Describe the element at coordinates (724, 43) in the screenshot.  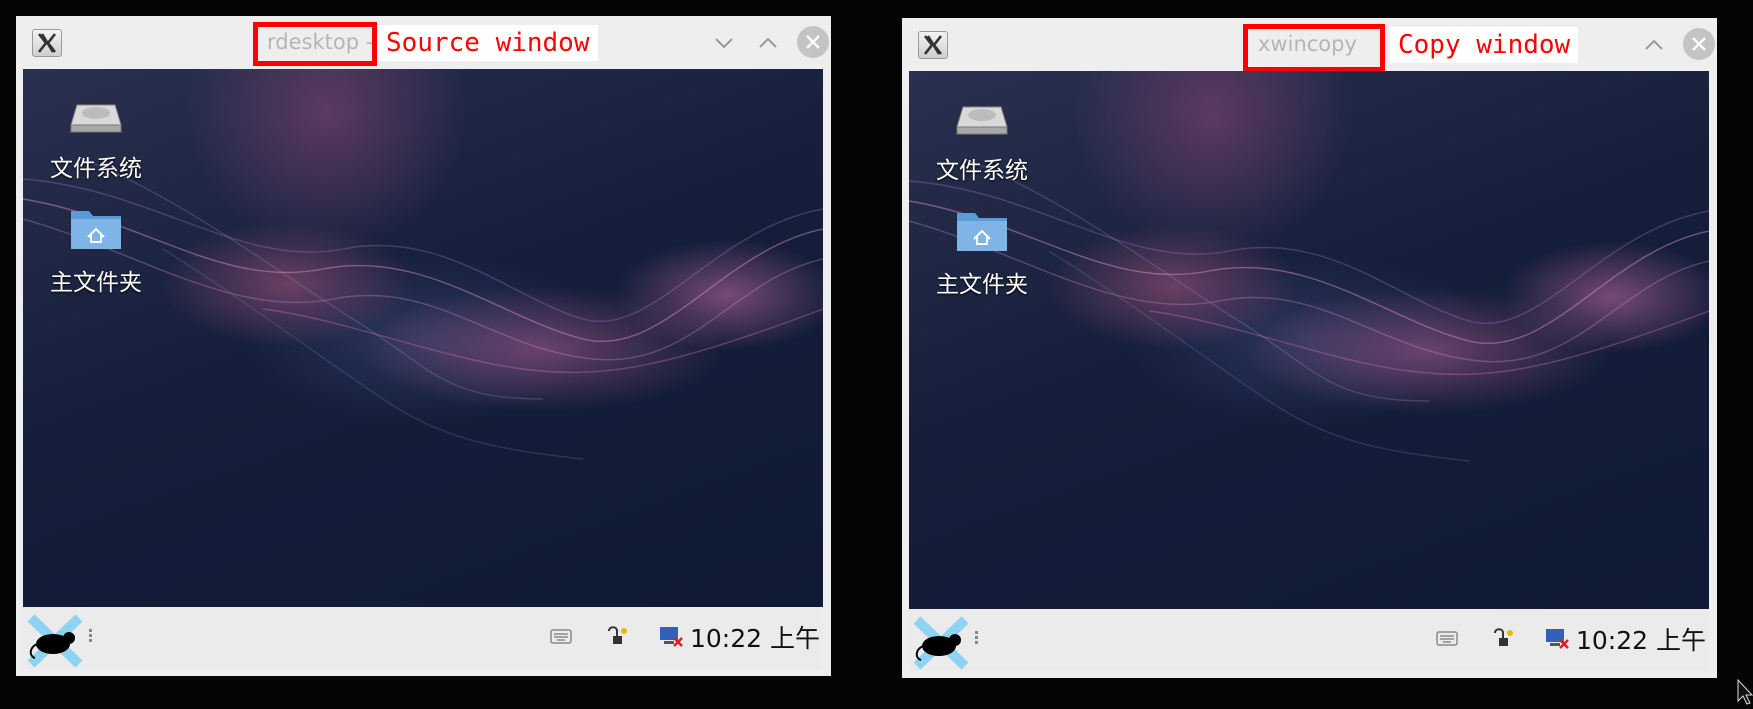
I see `chevron-down-icon` at that location.